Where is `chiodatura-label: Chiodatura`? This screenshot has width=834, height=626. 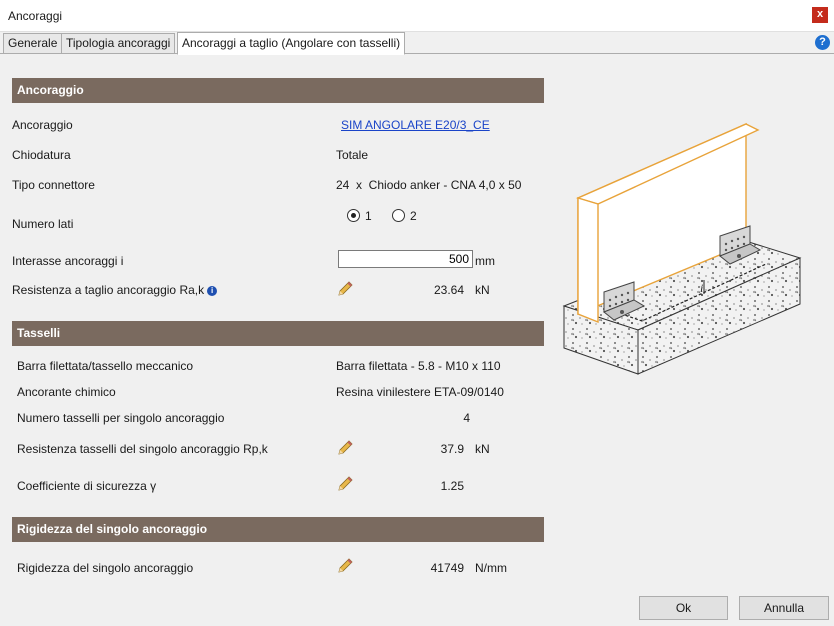
chiodatura-label: Chiodatura is located at coordinates (41, 155).